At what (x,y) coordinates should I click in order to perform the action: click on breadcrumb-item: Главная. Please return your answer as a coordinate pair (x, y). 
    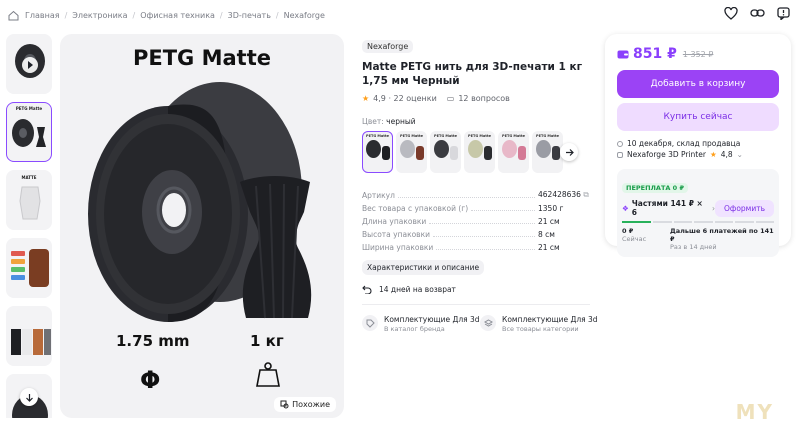
    Looking at the image, I should click on (42, 15).